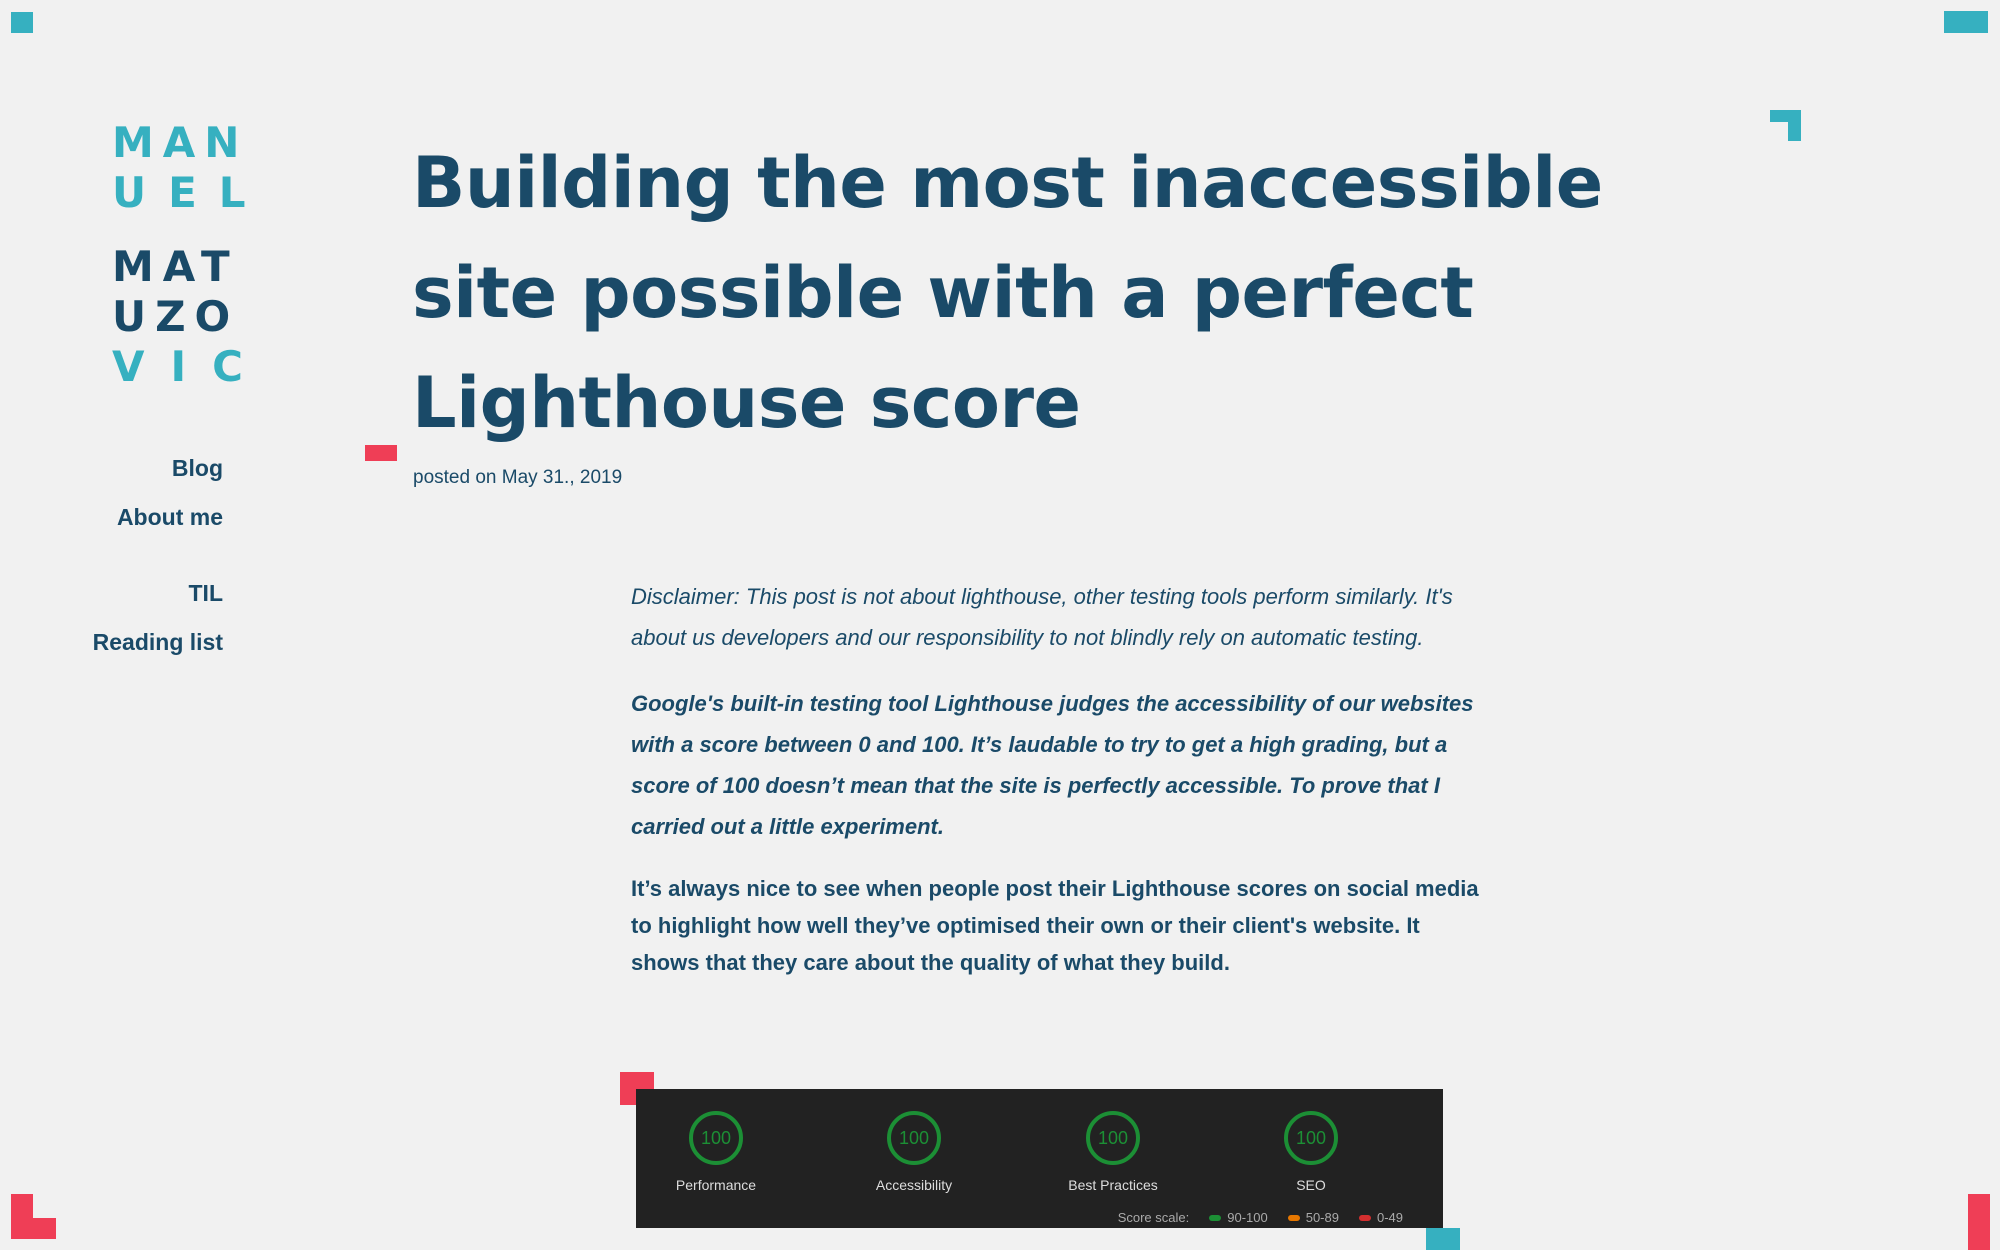  I want to click on corner-decoration-bottom-left, so click(33, 1216).